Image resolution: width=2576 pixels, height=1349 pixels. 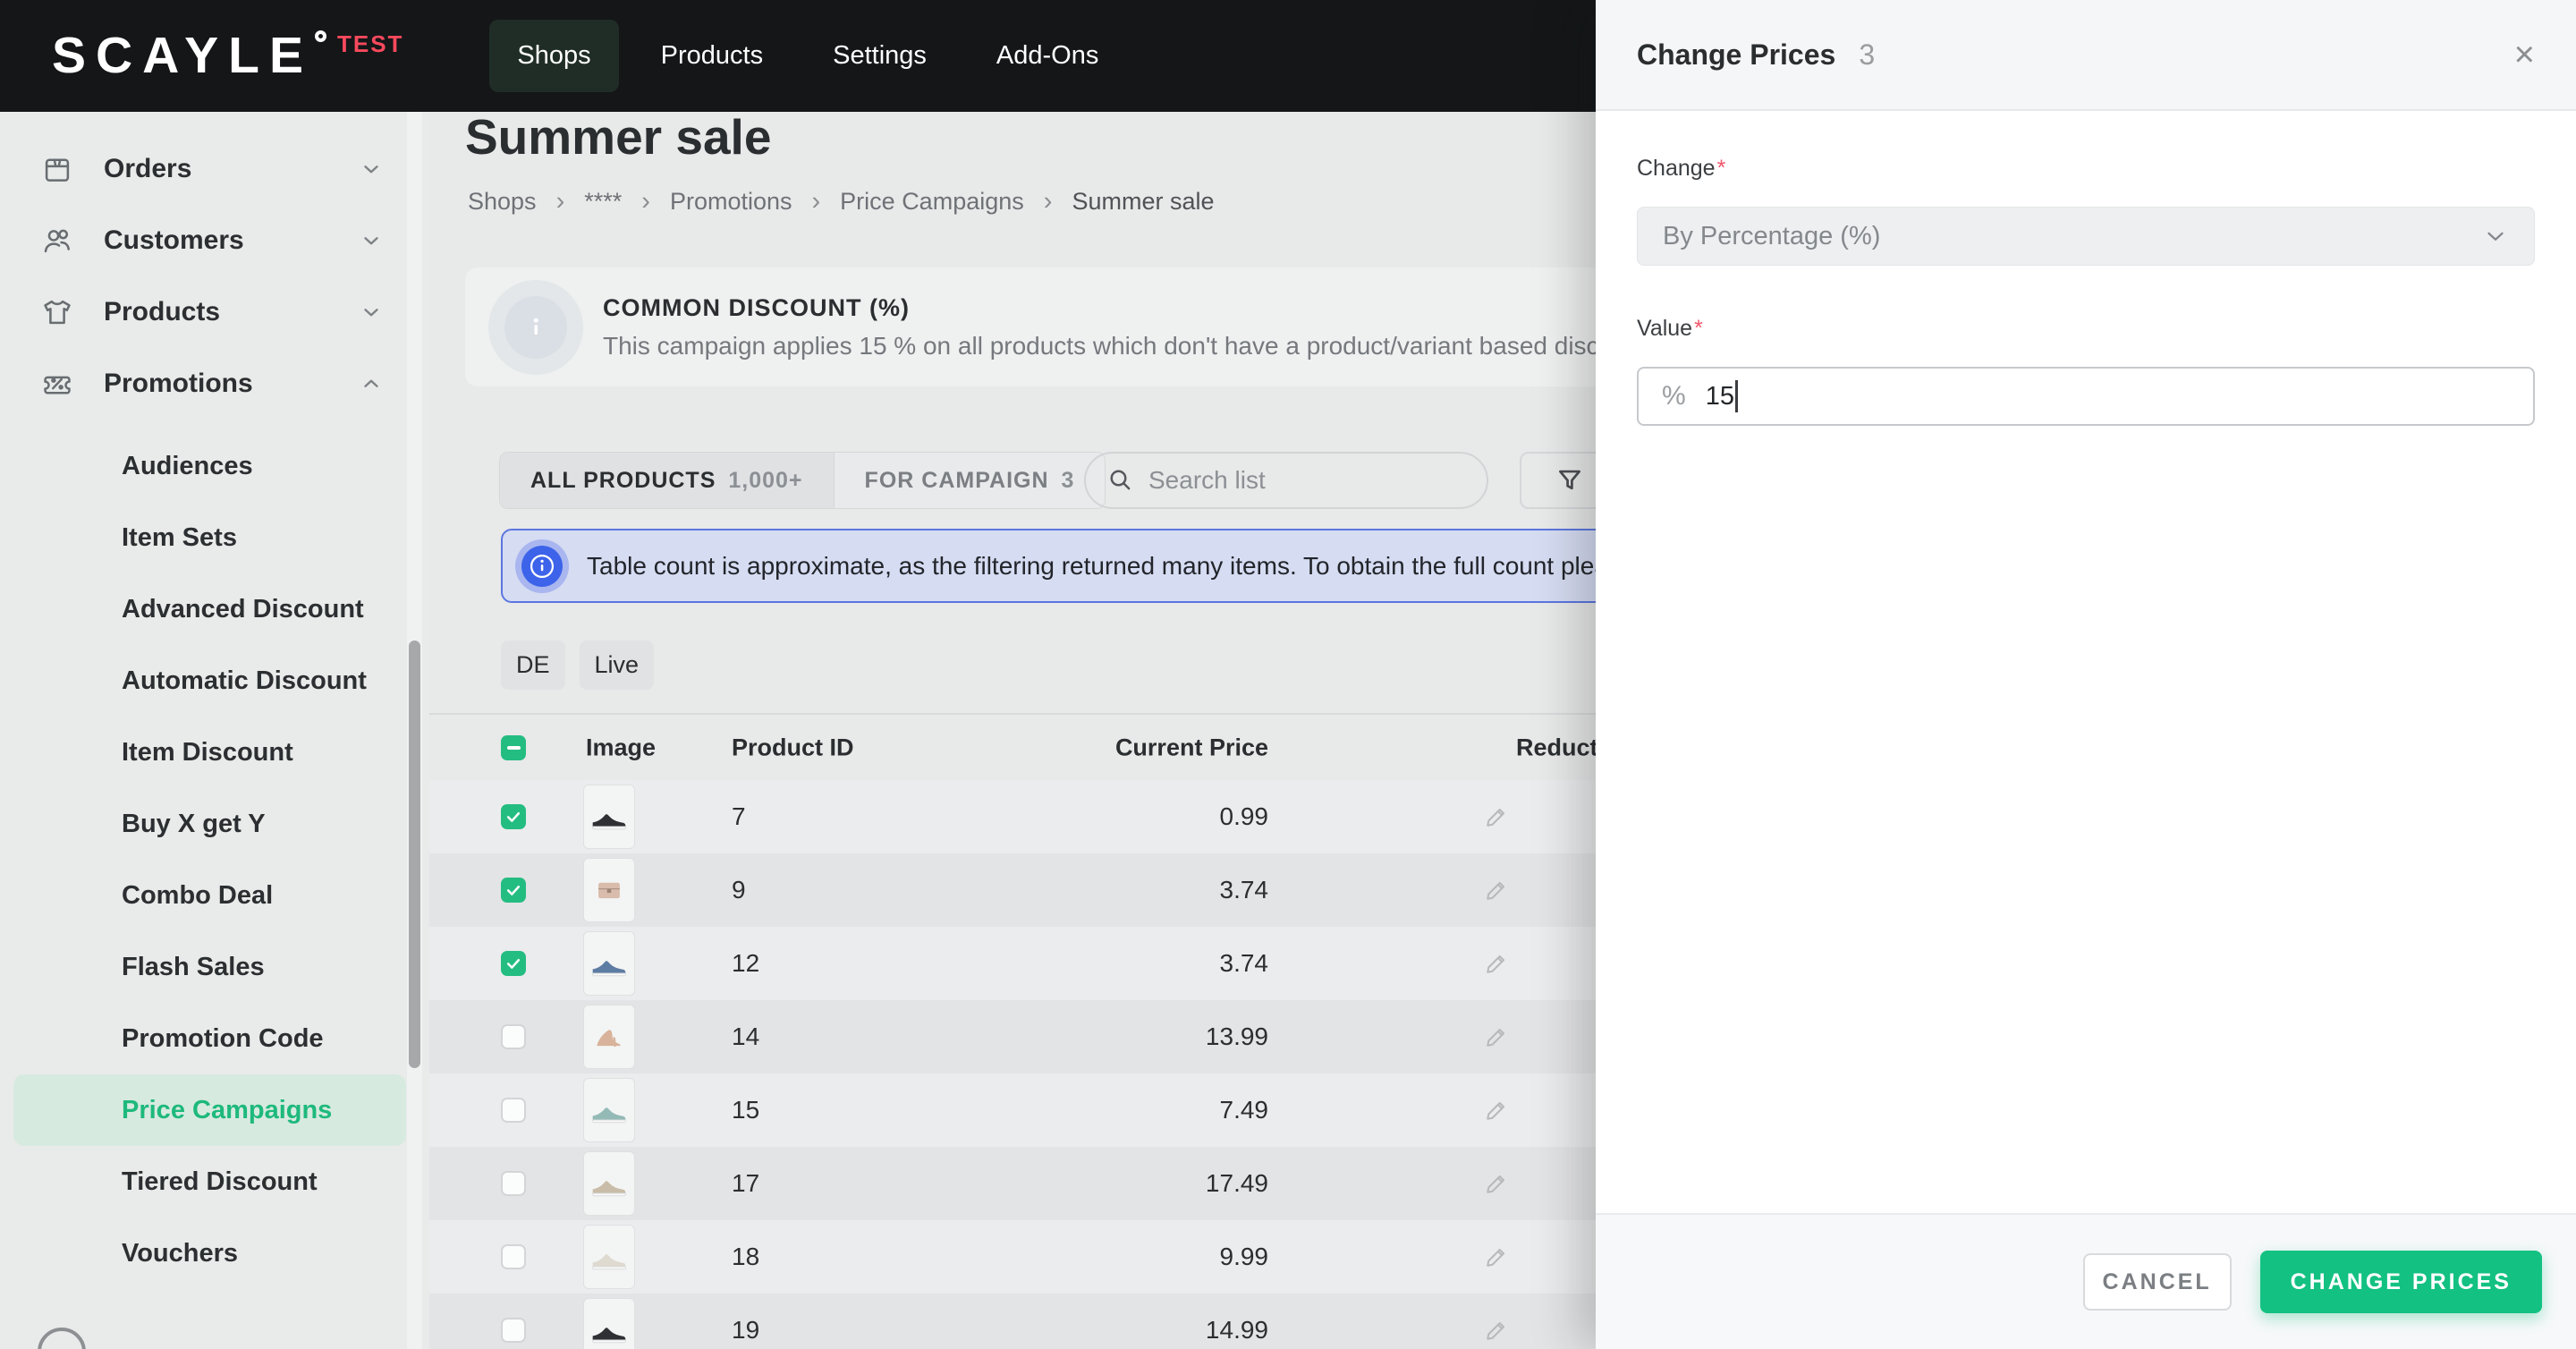 What do you see at coordinates (712, 56) in the screenshot?
I see `nav-products: Products` at bounding box center [712, 56].